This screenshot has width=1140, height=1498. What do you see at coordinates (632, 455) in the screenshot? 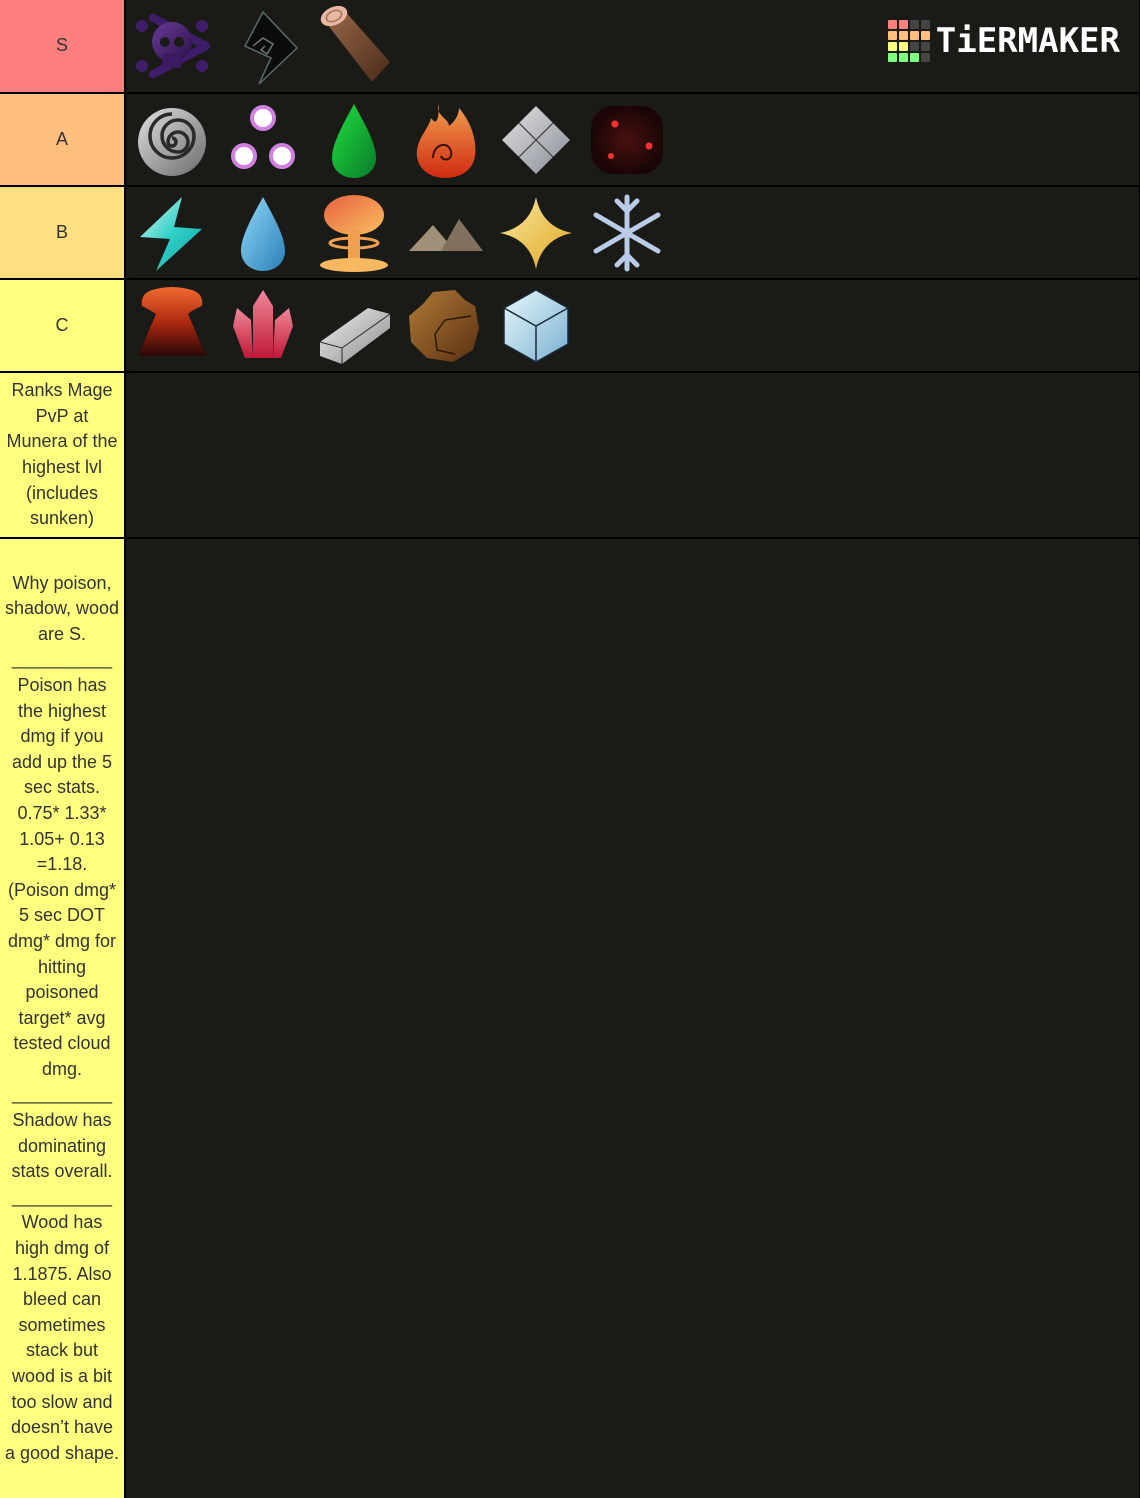
I see `tier-items-info` at bounding box center [632, 455].